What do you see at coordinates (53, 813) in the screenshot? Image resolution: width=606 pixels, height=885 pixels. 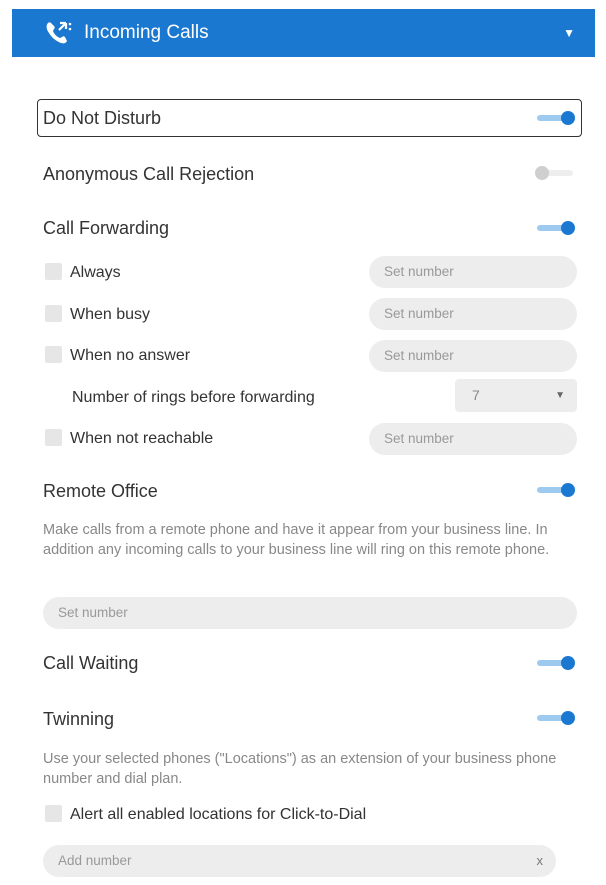 I see `alert-click-to-dial-checkbox` at bounding box center [53, 813].